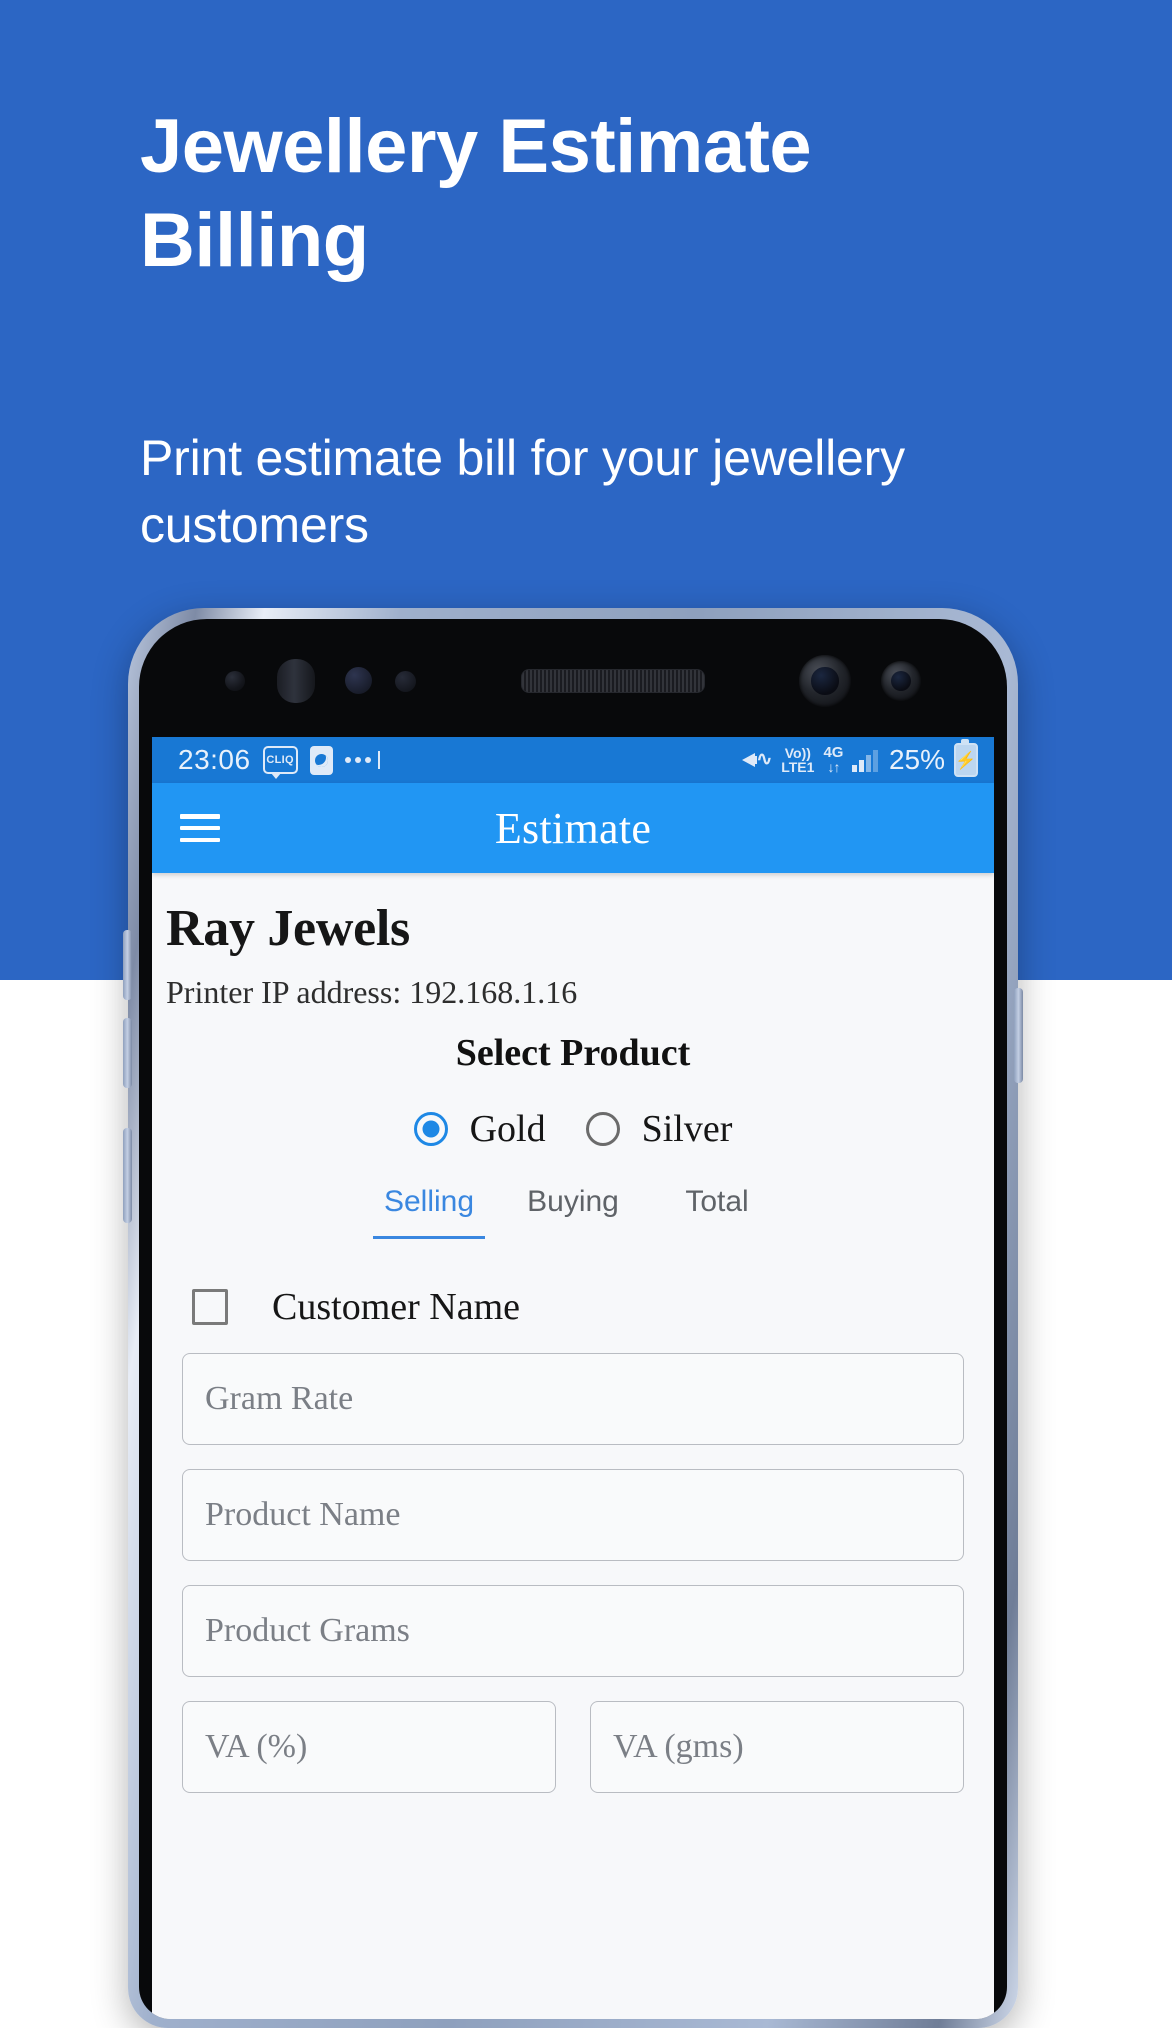 This screenshot has width=1172, height=2028. What do you see at coordinates (678, 1746) in the screenshot?
I see `va-grams-placeholder: VA (gms)` at bounding box center [678, 1746].